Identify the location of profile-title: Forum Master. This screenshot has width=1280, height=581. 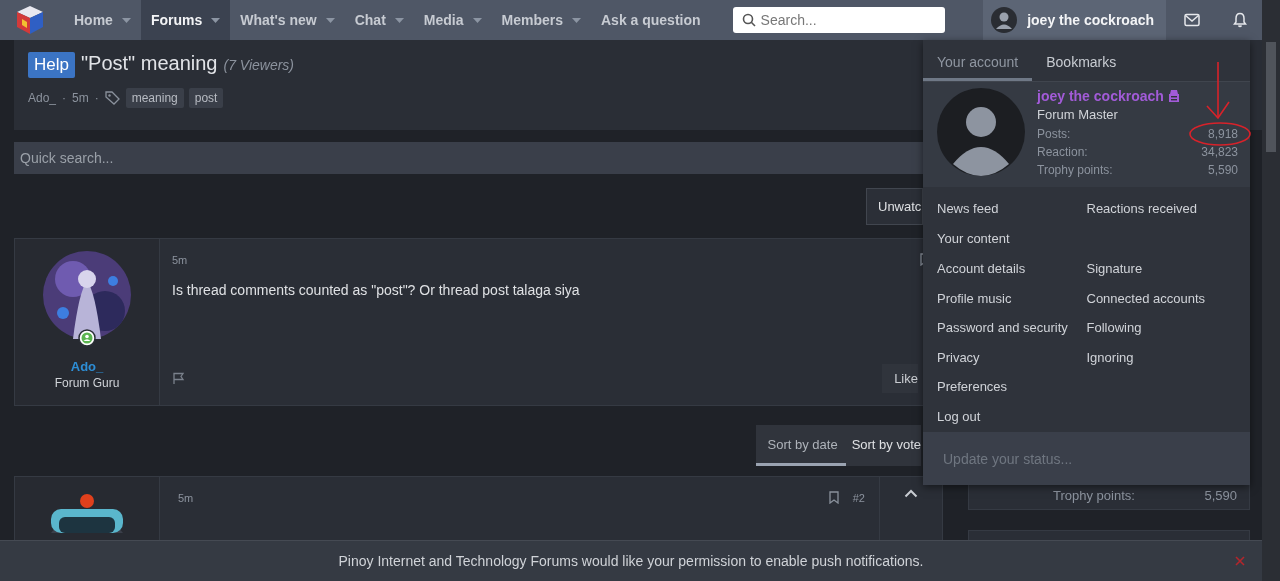
(1078, 115).